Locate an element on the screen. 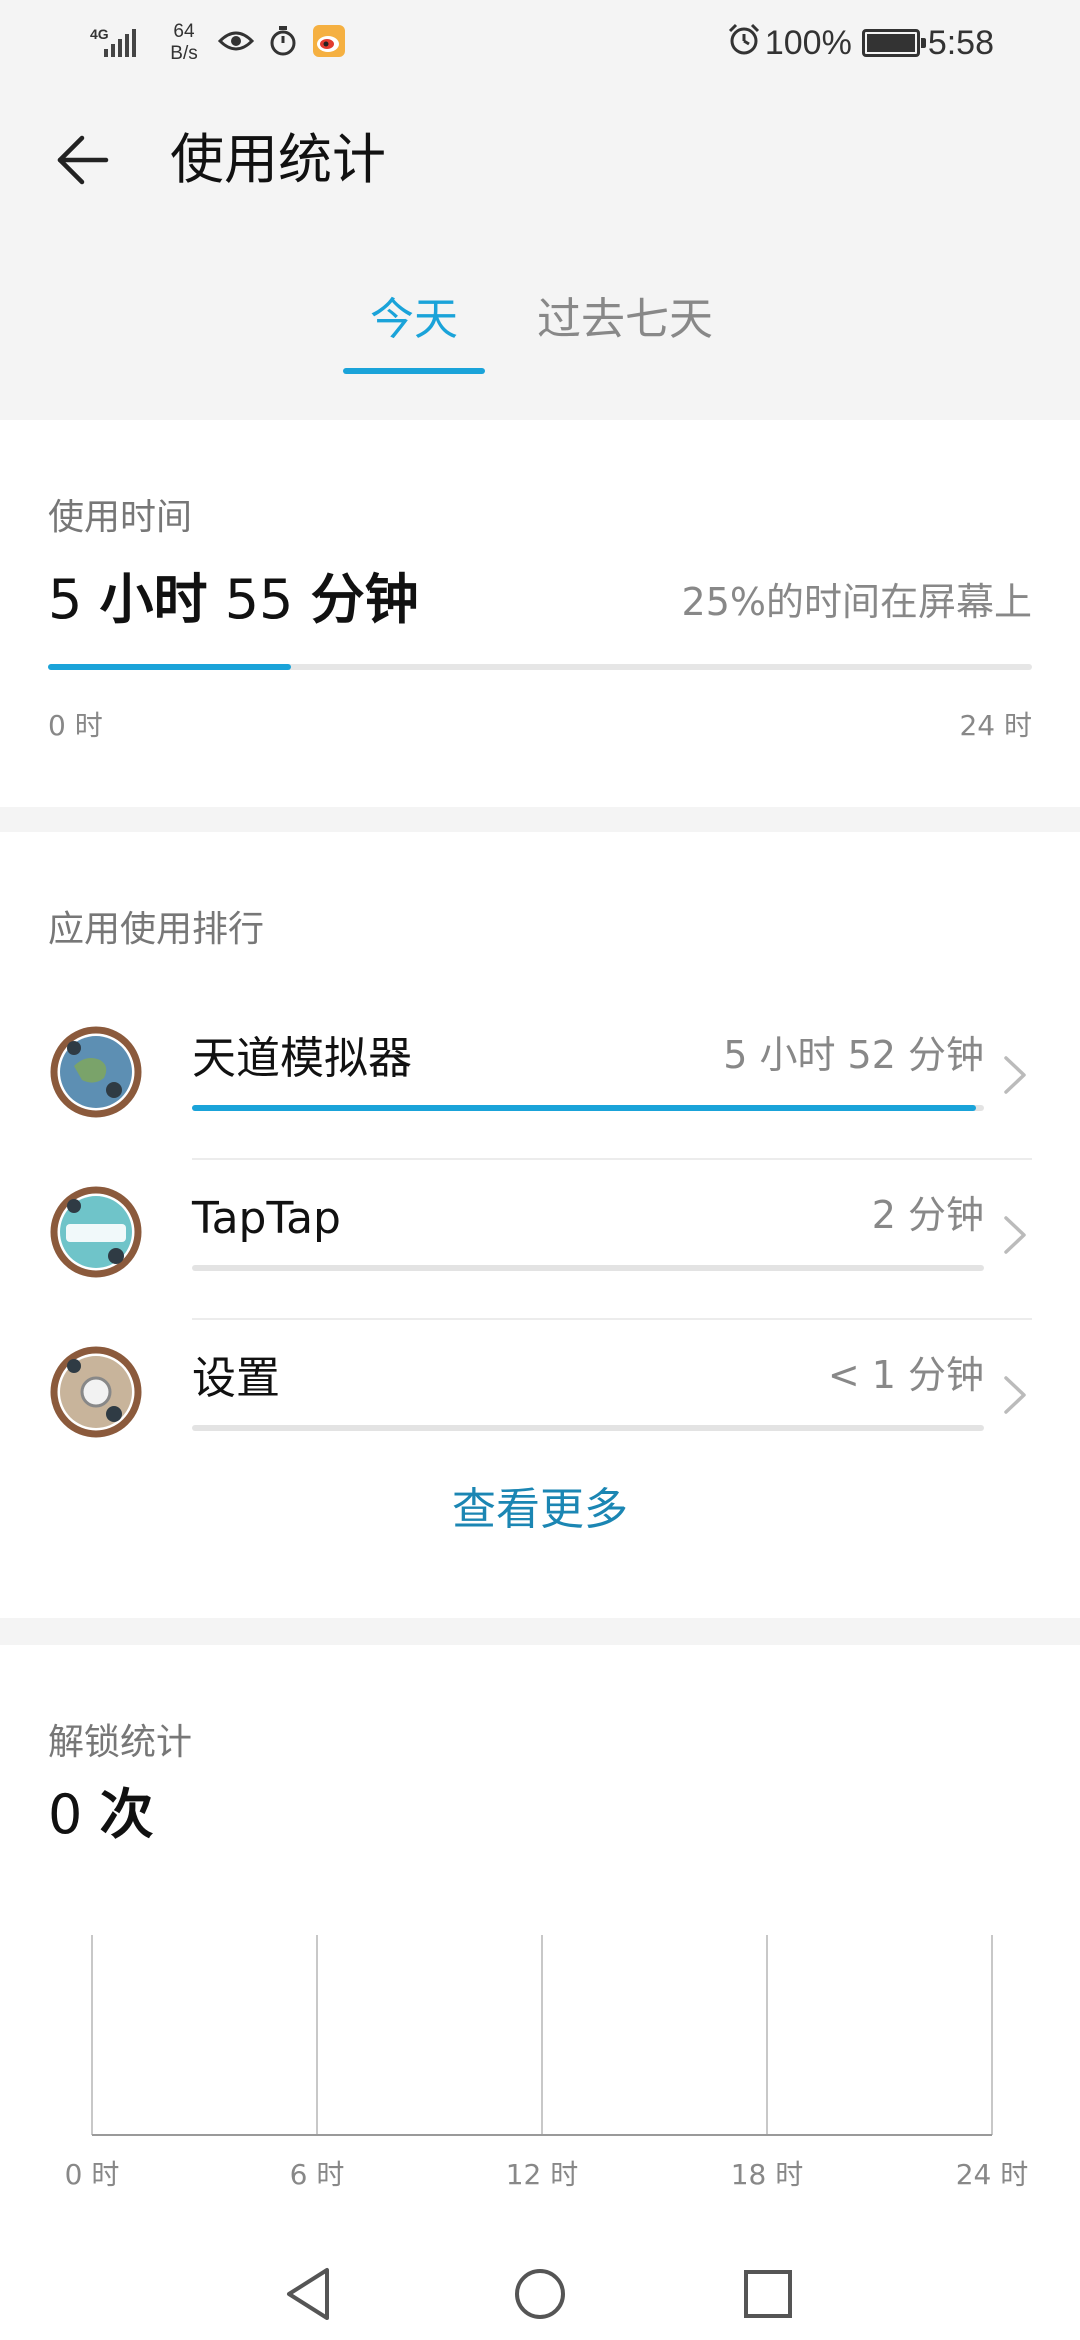 This screenshot has width=1080, height=2340. tab-today: 今天 is located at coordinates (414, 332).